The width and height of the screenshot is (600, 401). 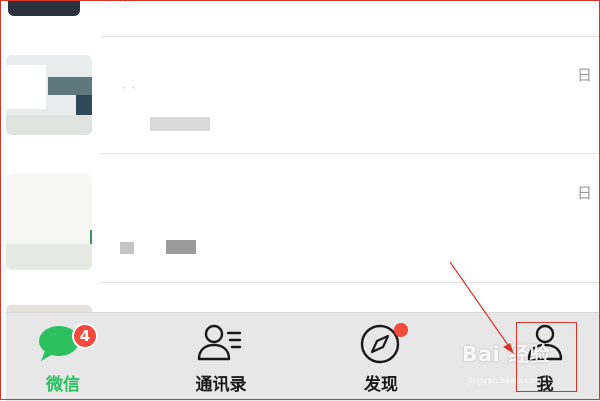 What do you see at coordinates (63, 385) in the screenshot?
I see `tab-label: 微信` at bounding box center [63, 385].